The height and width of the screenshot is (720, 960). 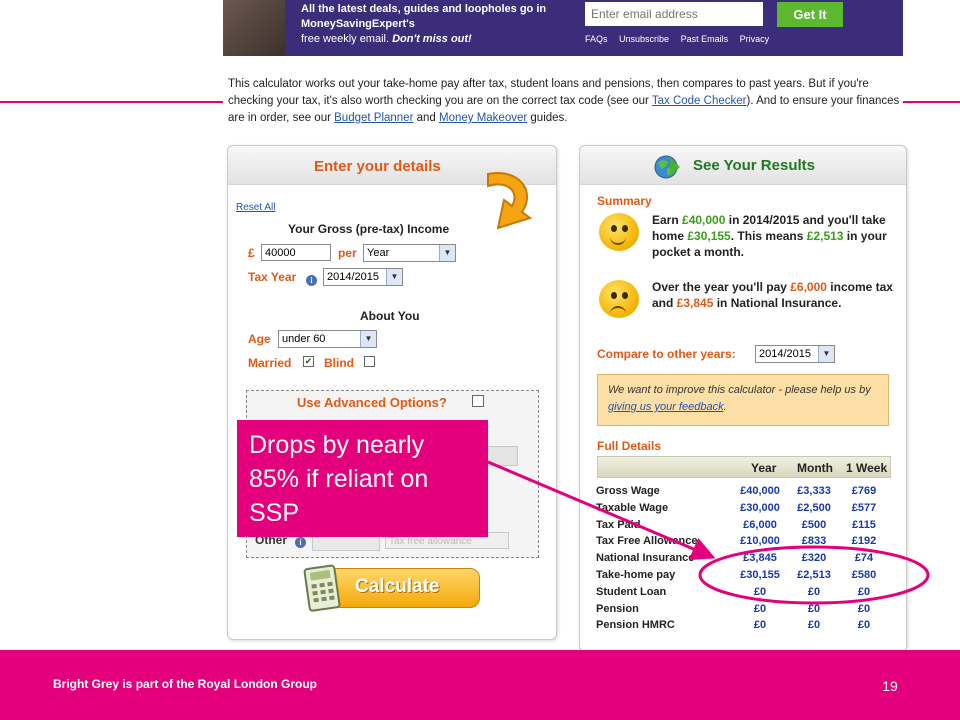 What do you see at coordinates (308, 361) in the screenshot?
I see `married-checkbox: ✔` at bounding box center [308, 361].